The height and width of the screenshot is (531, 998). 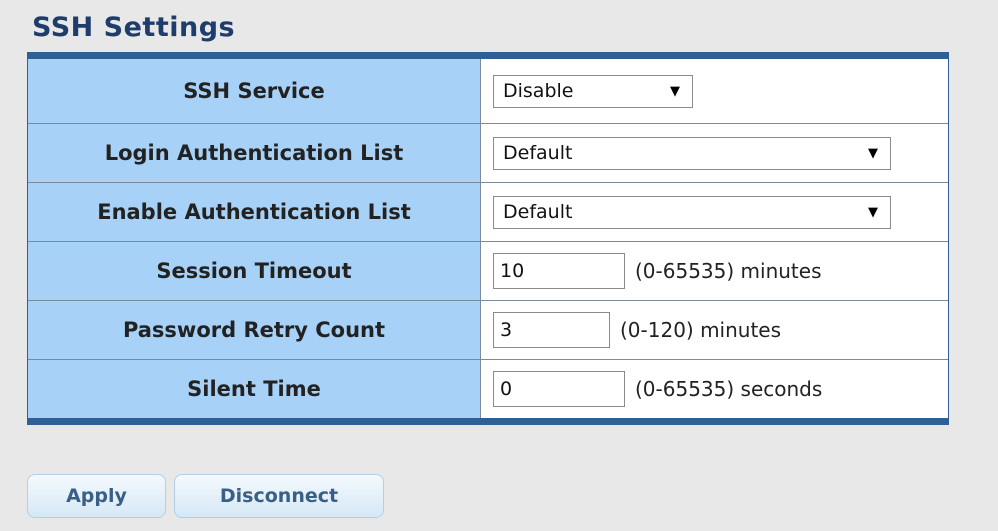 I want to click on silent-time-input, so click(x=559, y=389).